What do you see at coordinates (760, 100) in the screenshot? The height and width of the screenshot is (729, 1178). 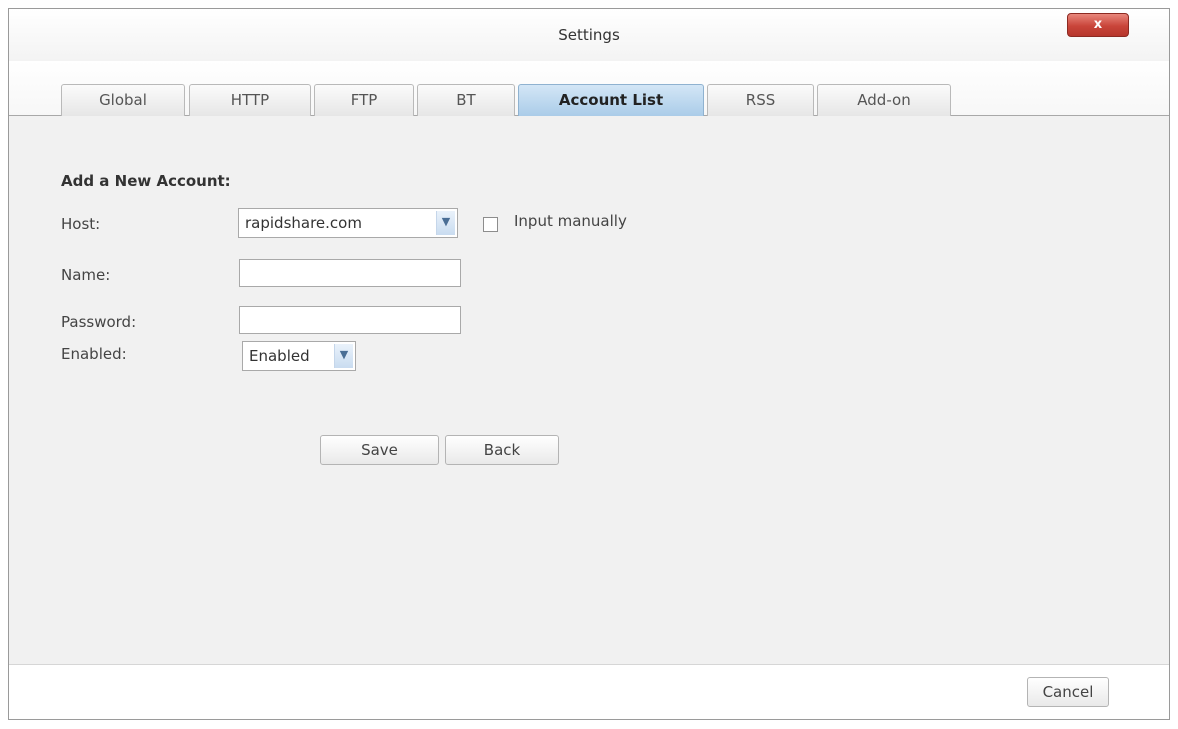 I see `tab-rss: RSS` at bounding box center [760, 100].